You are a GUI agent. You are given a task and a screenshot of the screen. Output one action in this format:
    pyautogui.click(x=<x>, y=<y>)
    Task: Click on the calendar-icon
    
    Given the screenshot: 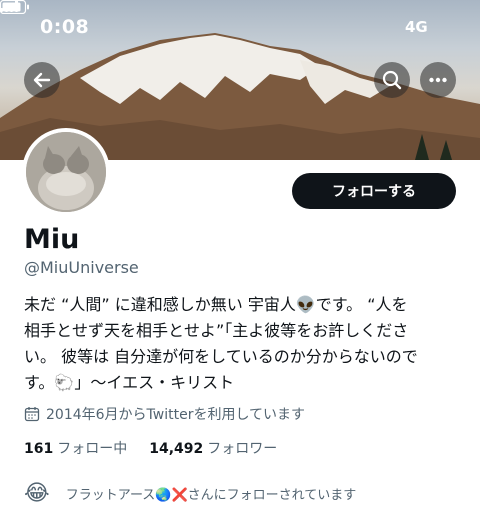 What is the action you would take?
    pyautogui.click(x=32, y=414)
    